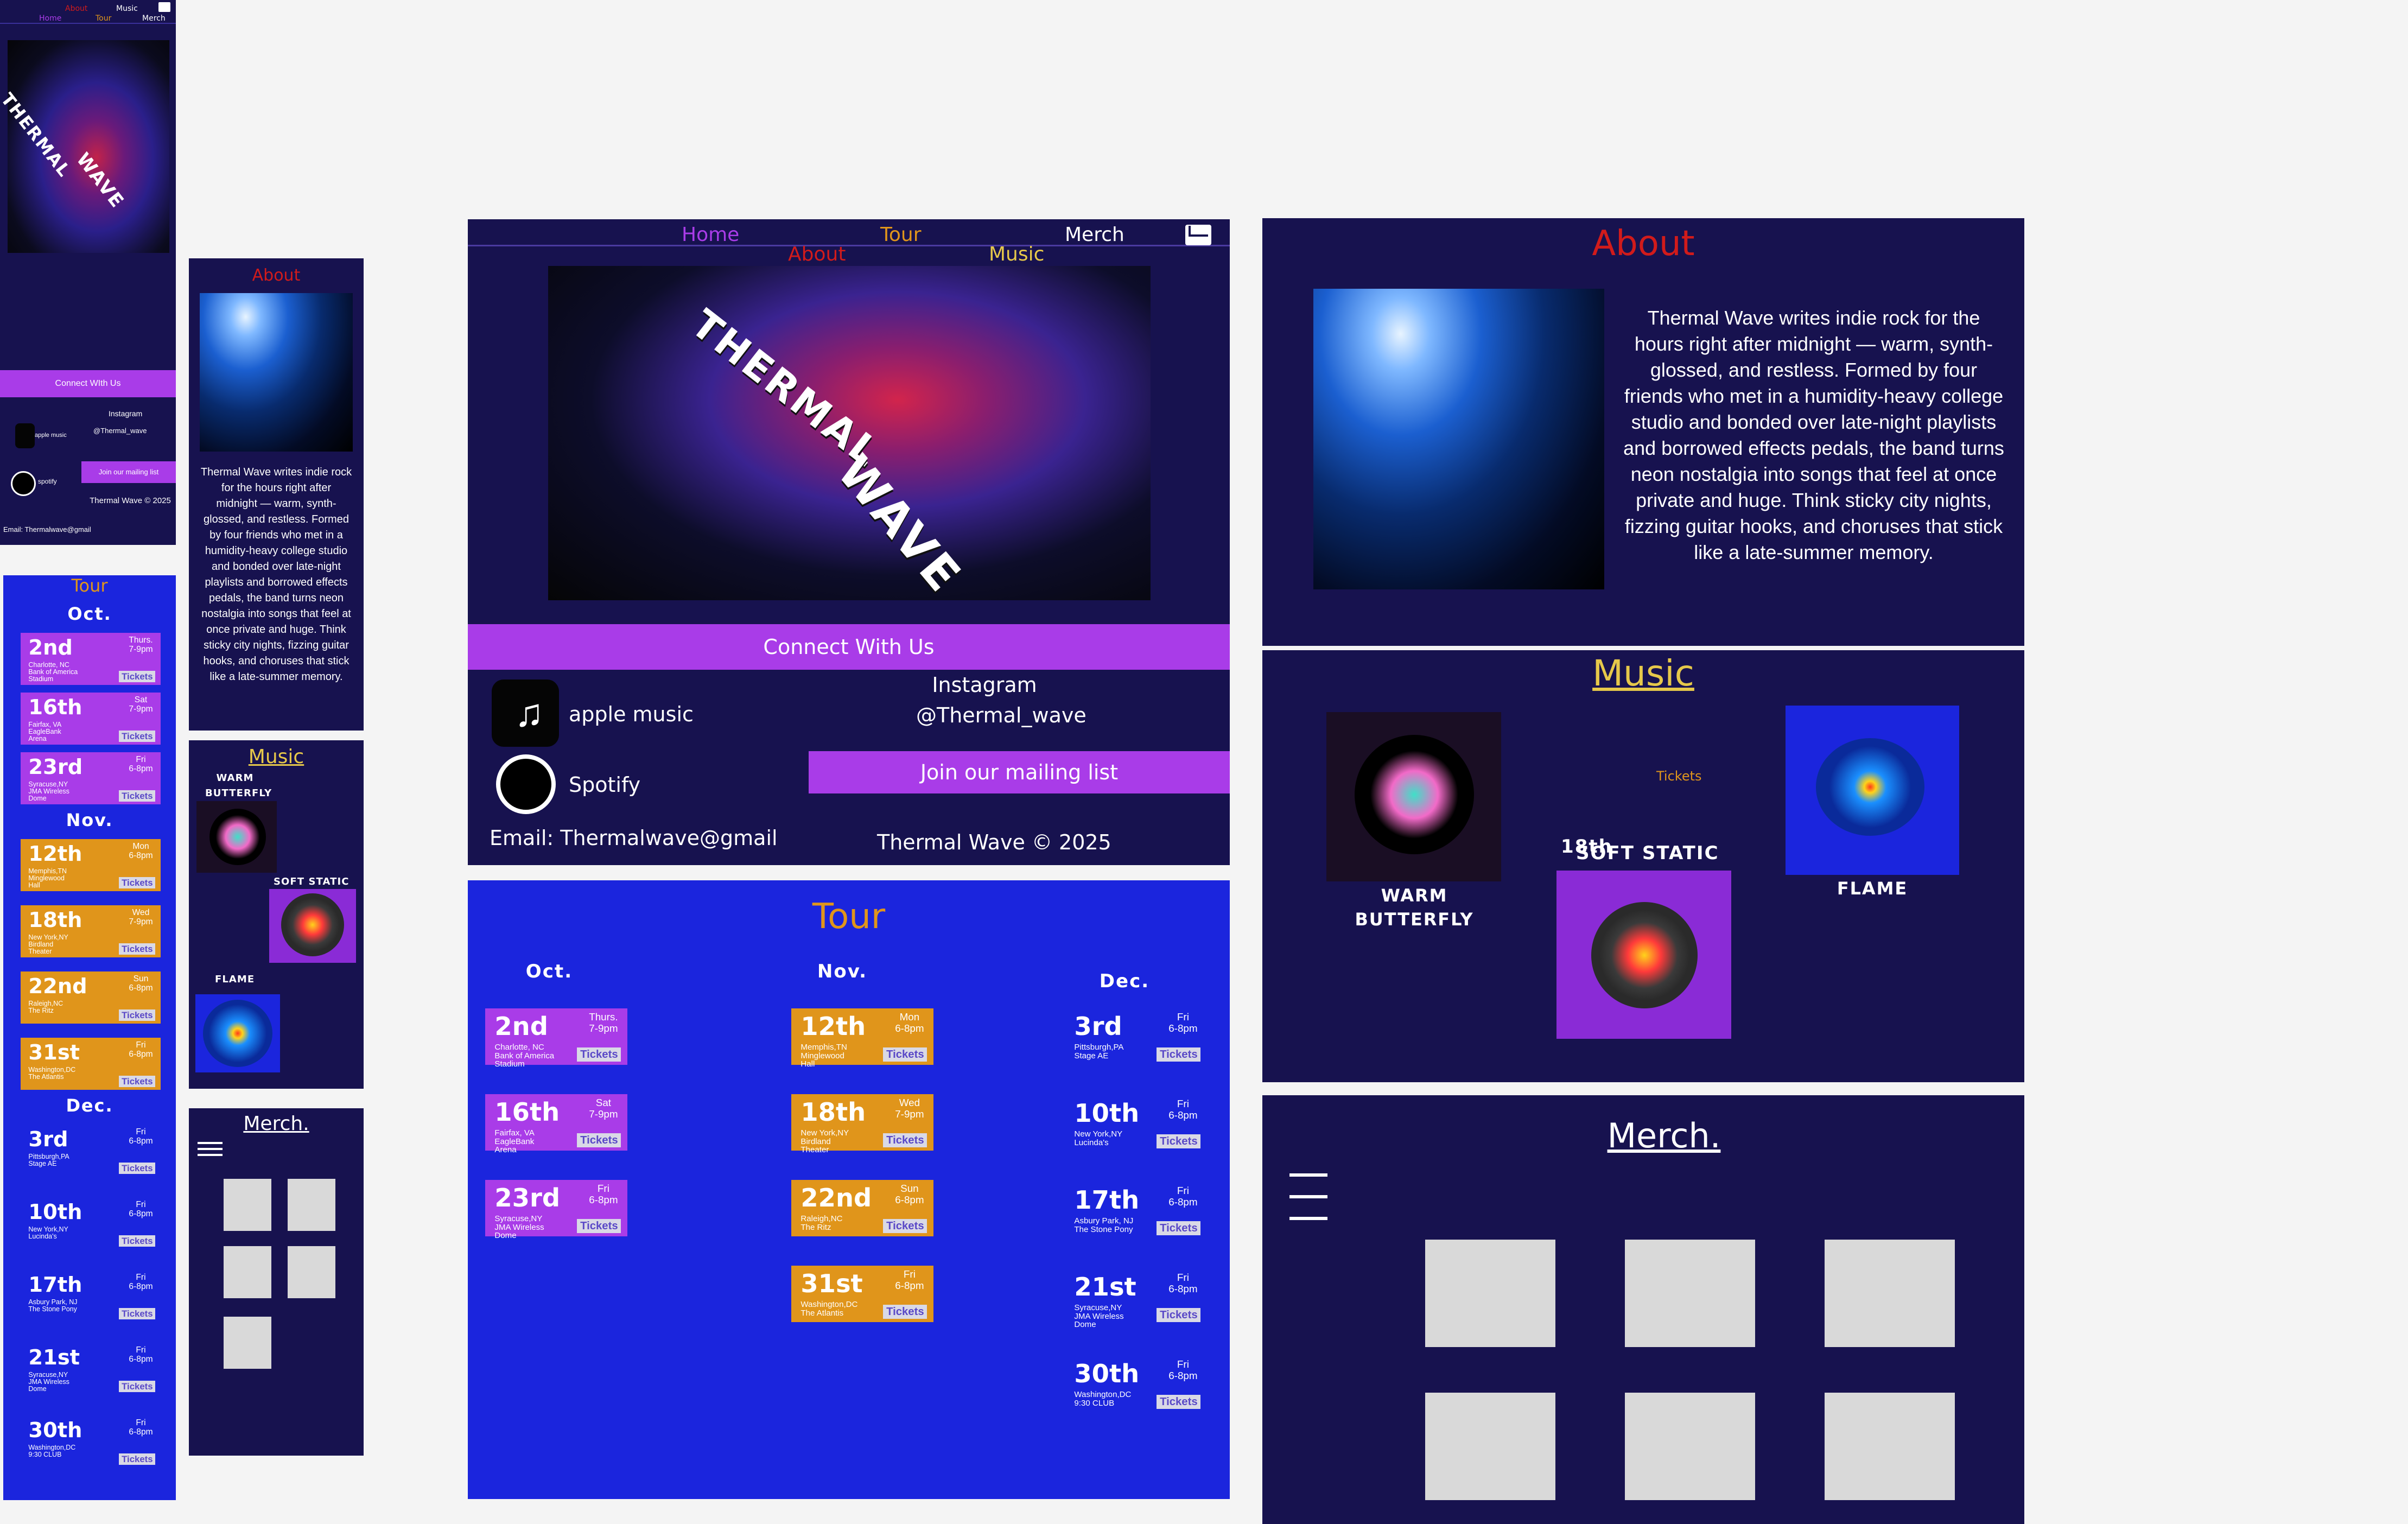  What do you see at coordinates (47, 481) in the screenshot?
I see `mobile-spotify-label: spotify` at bounding box center [47, 481].